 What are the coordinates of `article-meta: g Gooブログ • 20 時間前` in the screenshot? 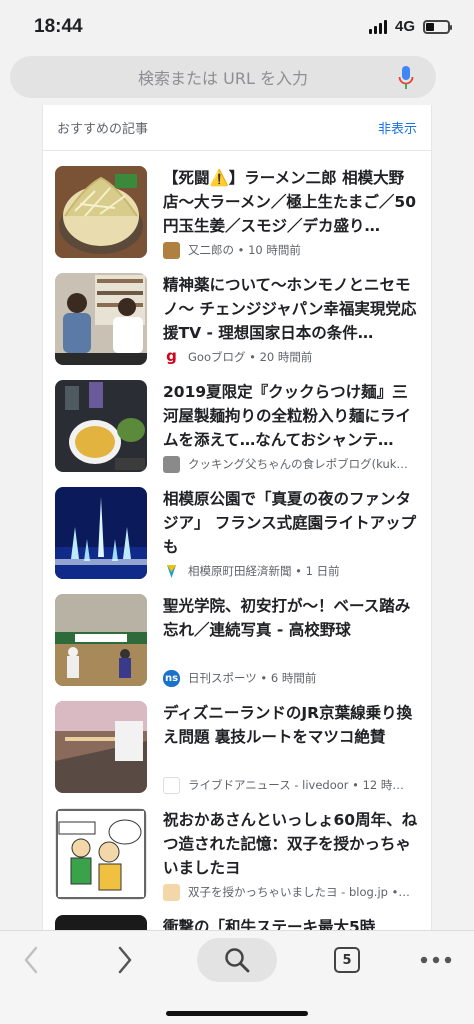 It's located at (293, 357).